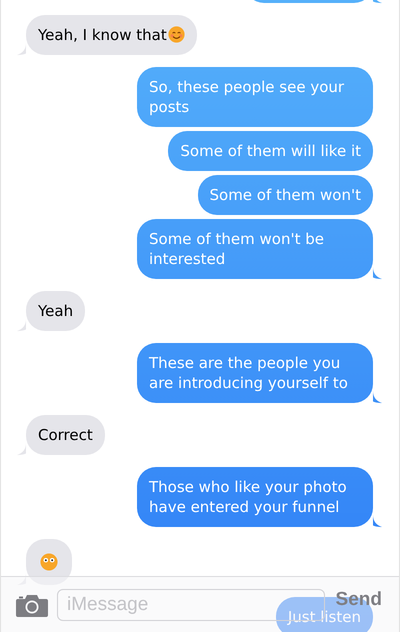  I want to click on sent-message-bubble: Some of them won't be interested, so click(255, 249).